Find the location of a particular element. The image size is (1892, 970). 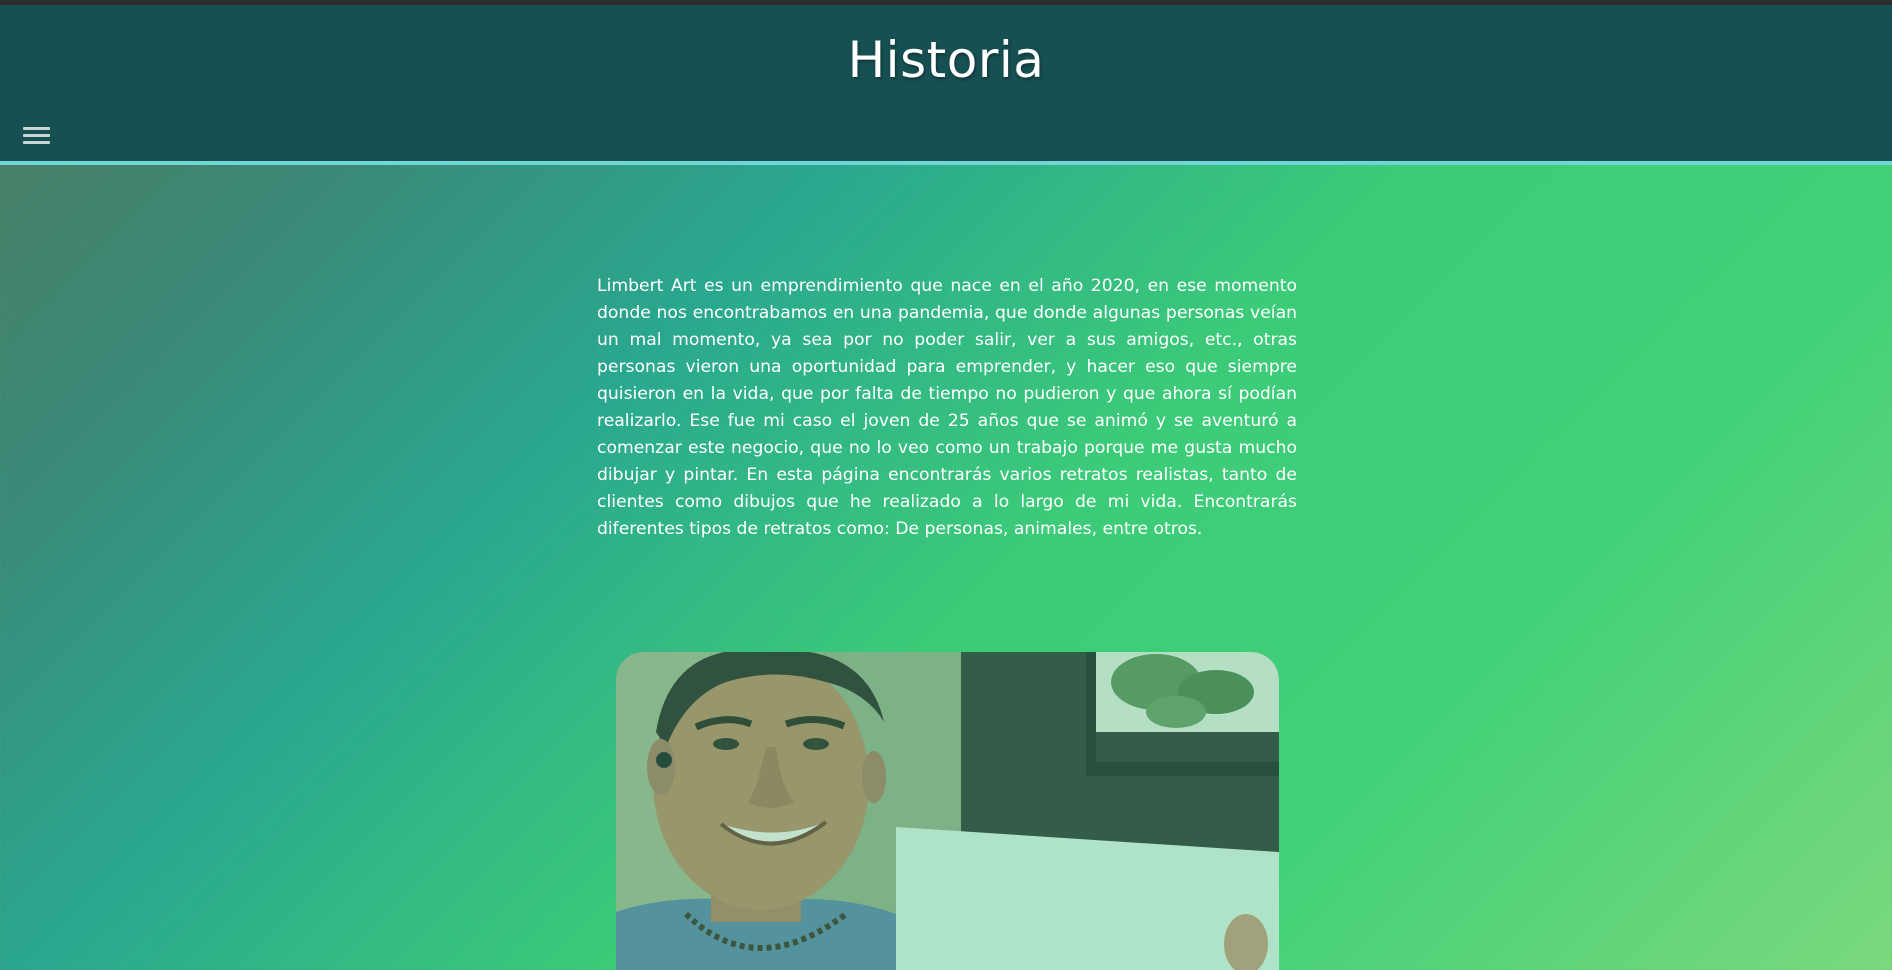

photo-tint-overlay is located at coordinates (947, 811).